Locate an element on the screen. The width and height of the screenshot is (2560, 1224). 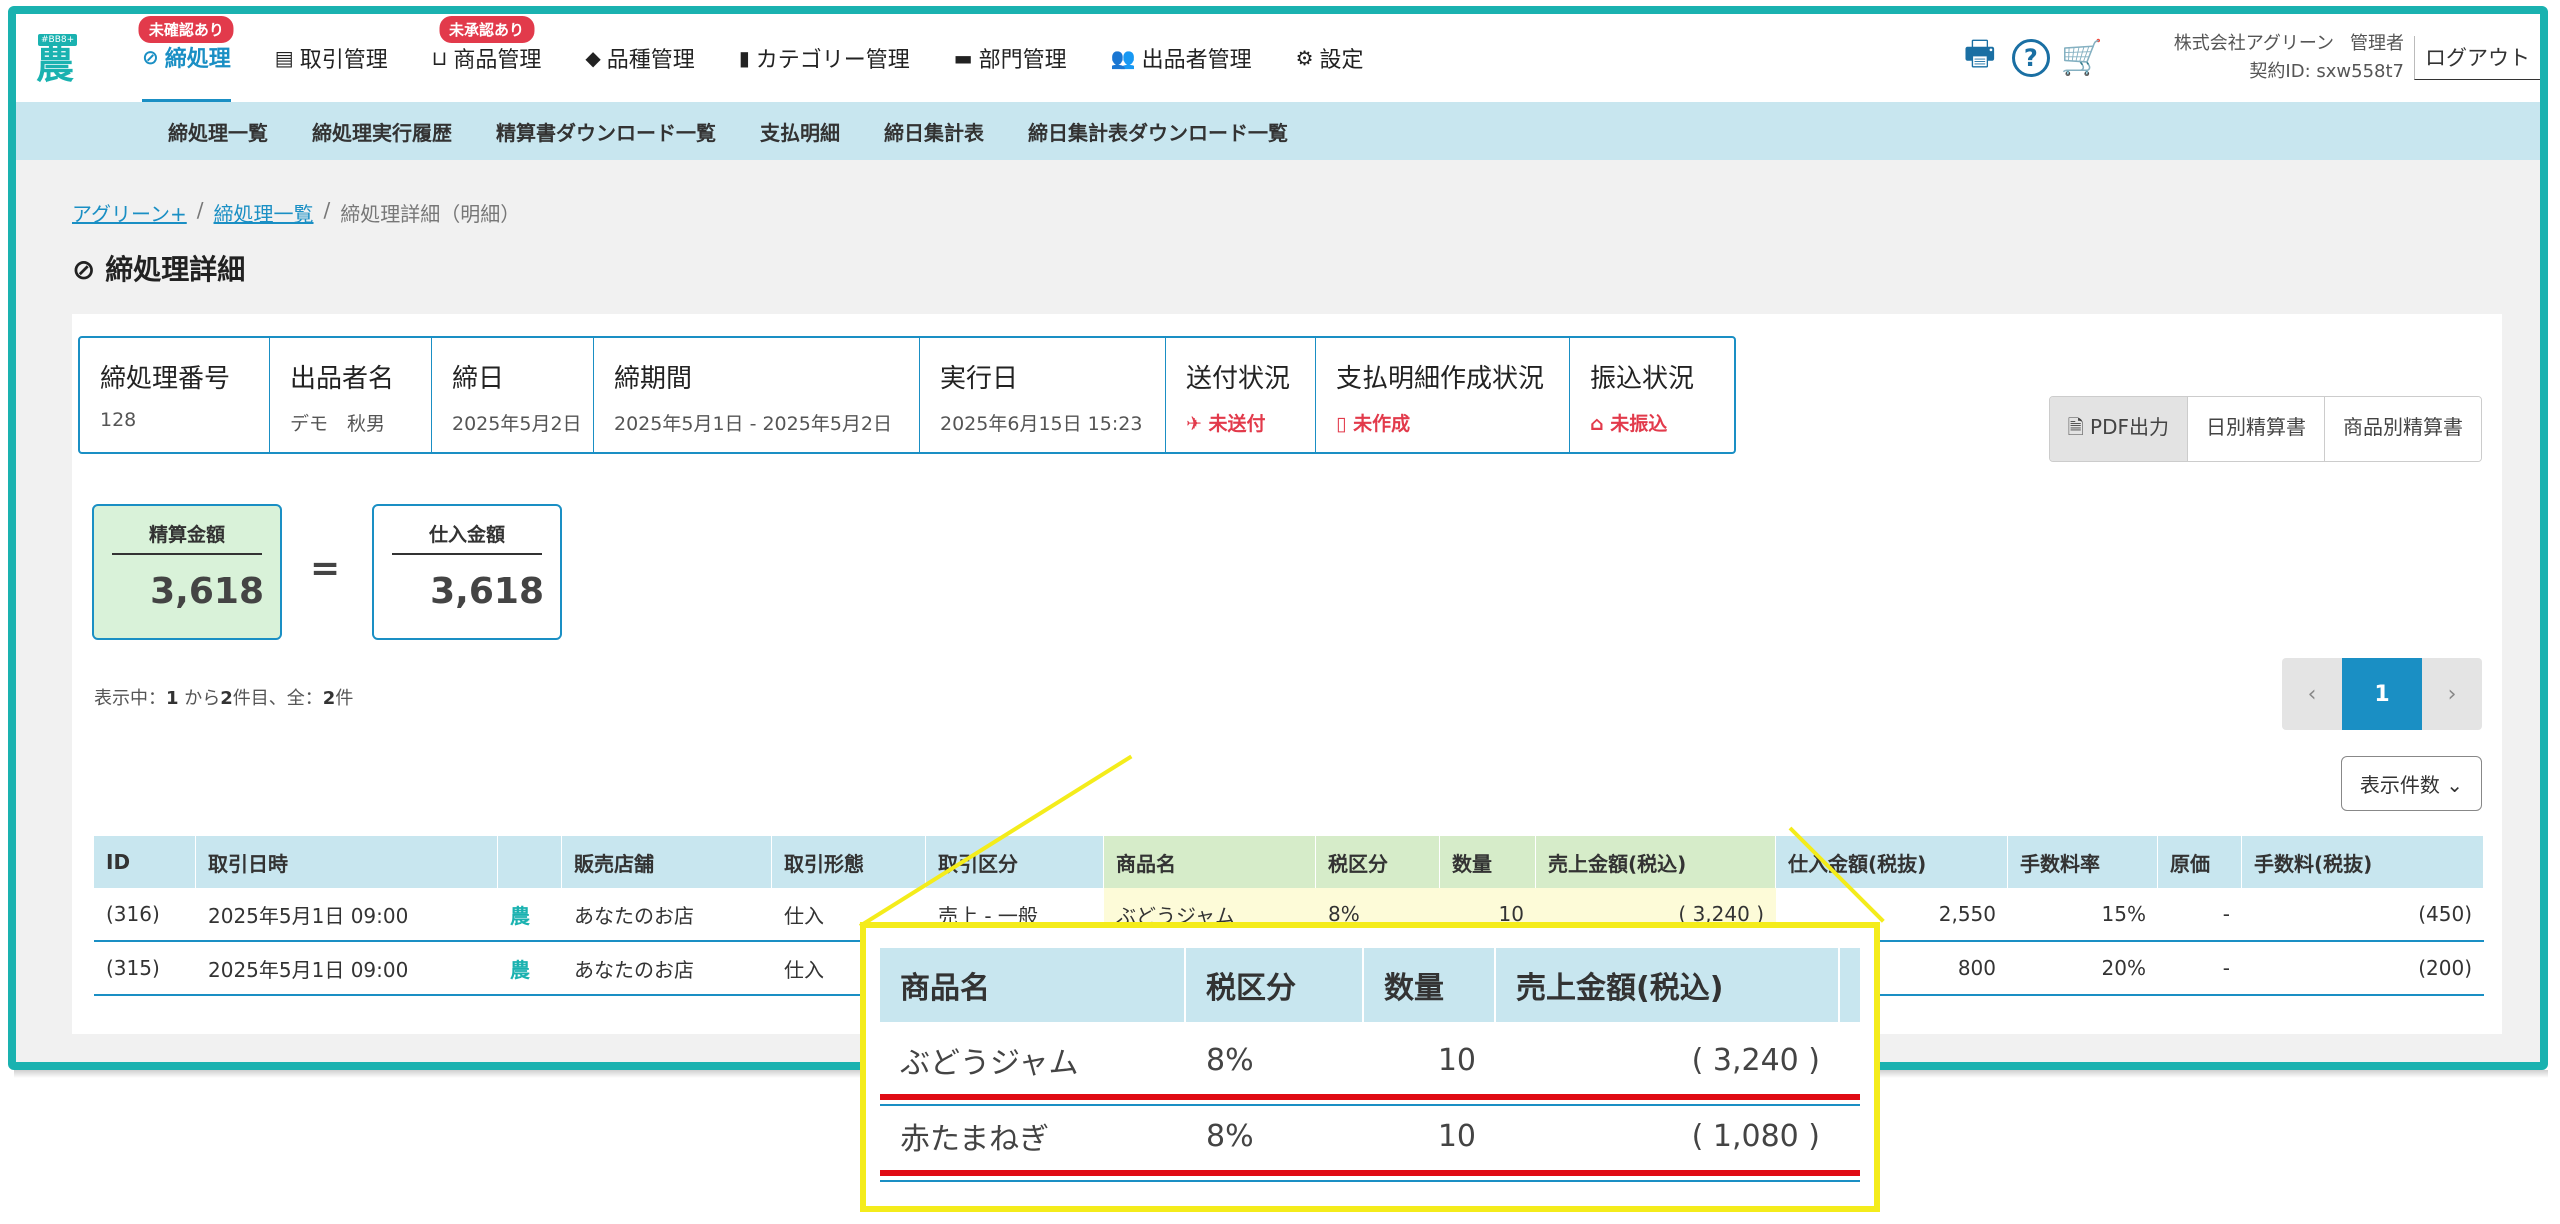
settlement-amount-box: 精算金額 3,618 is located at coordinates (187, 572).